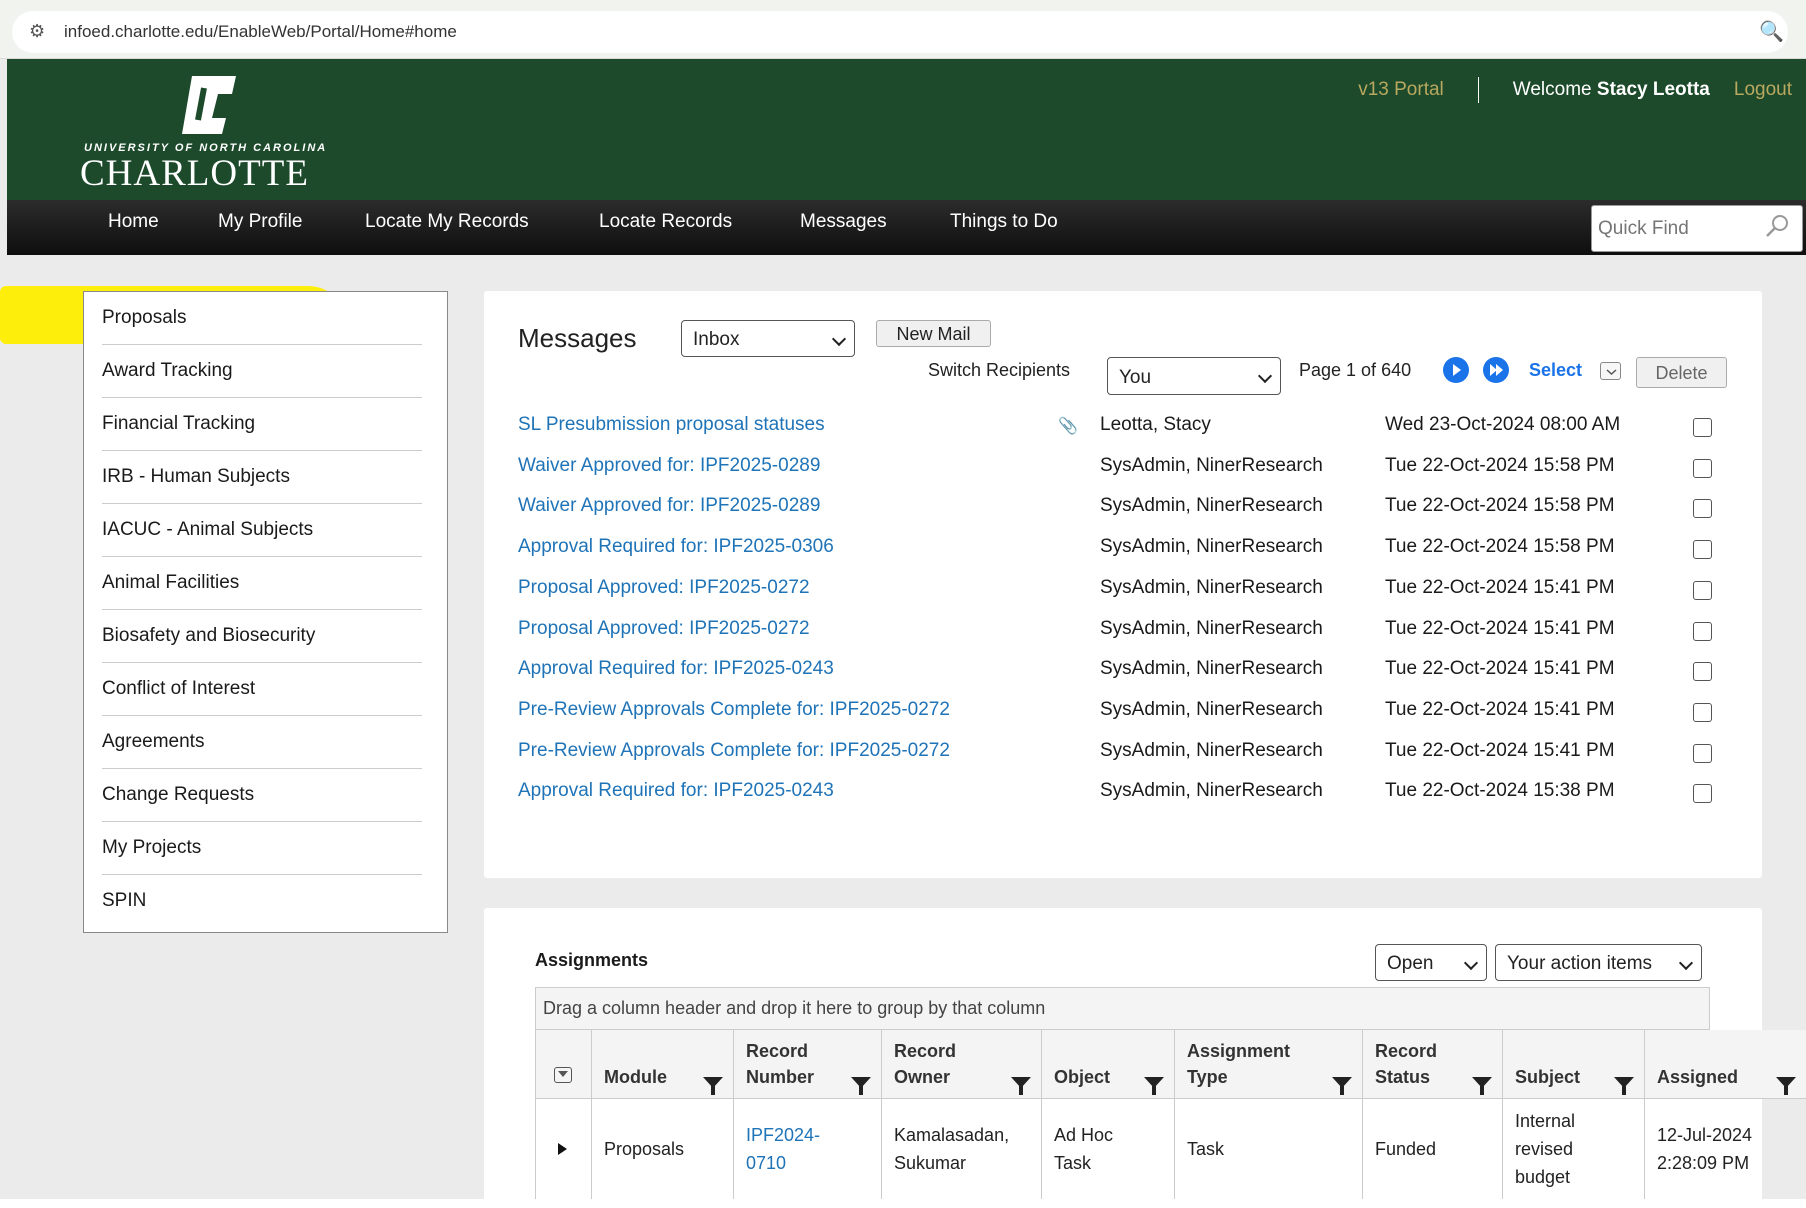  Describe the element at coordinates (1456, 370) in the screenshot. I see `next-page-icon` at that location.